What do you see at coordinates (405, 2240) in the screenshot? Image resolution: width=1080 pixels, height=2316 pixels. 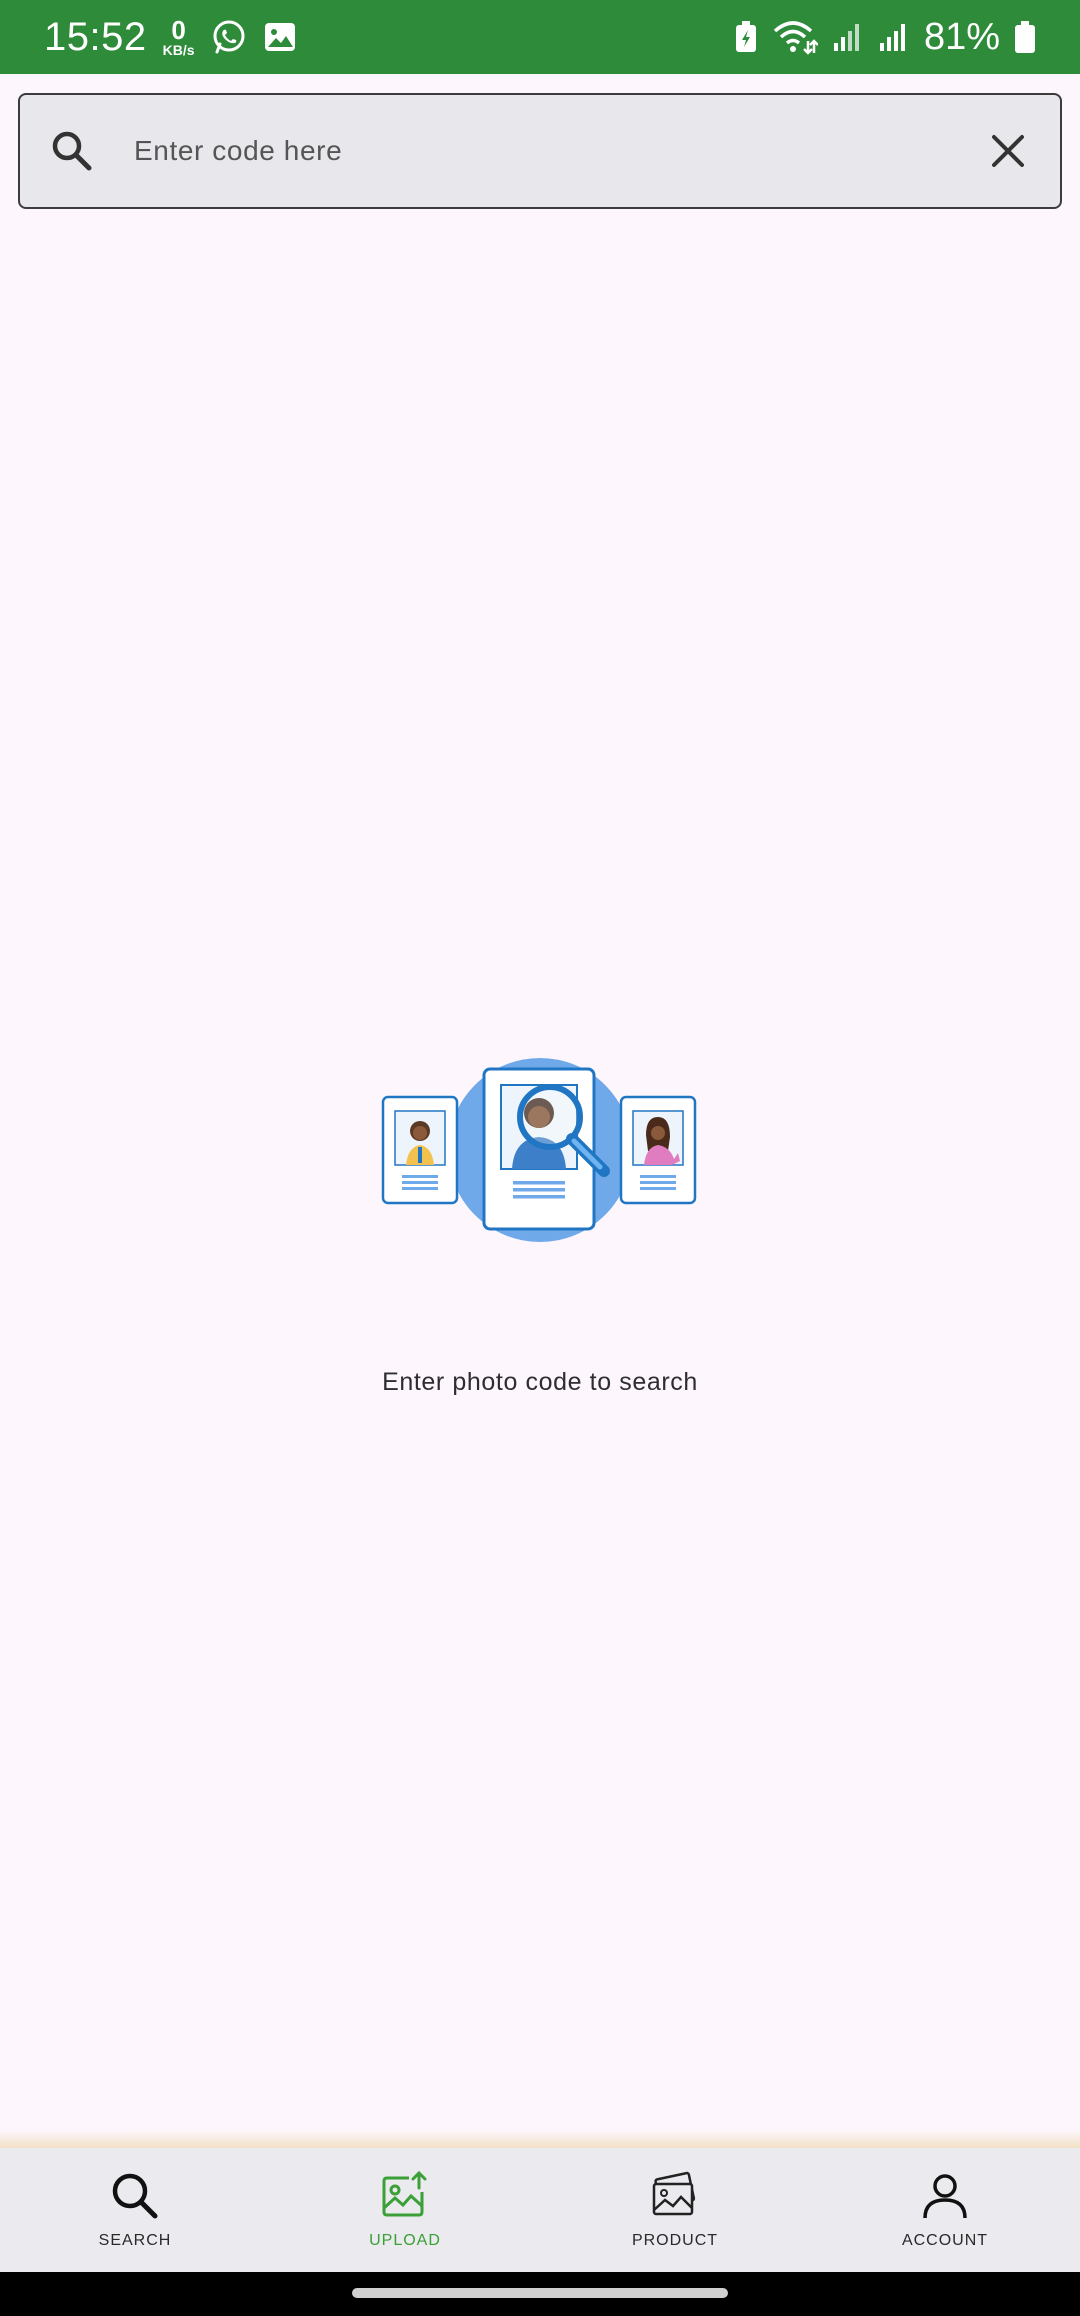 I see `nav-label-upload: UPLOAD` at bounding box center [405, 2240].